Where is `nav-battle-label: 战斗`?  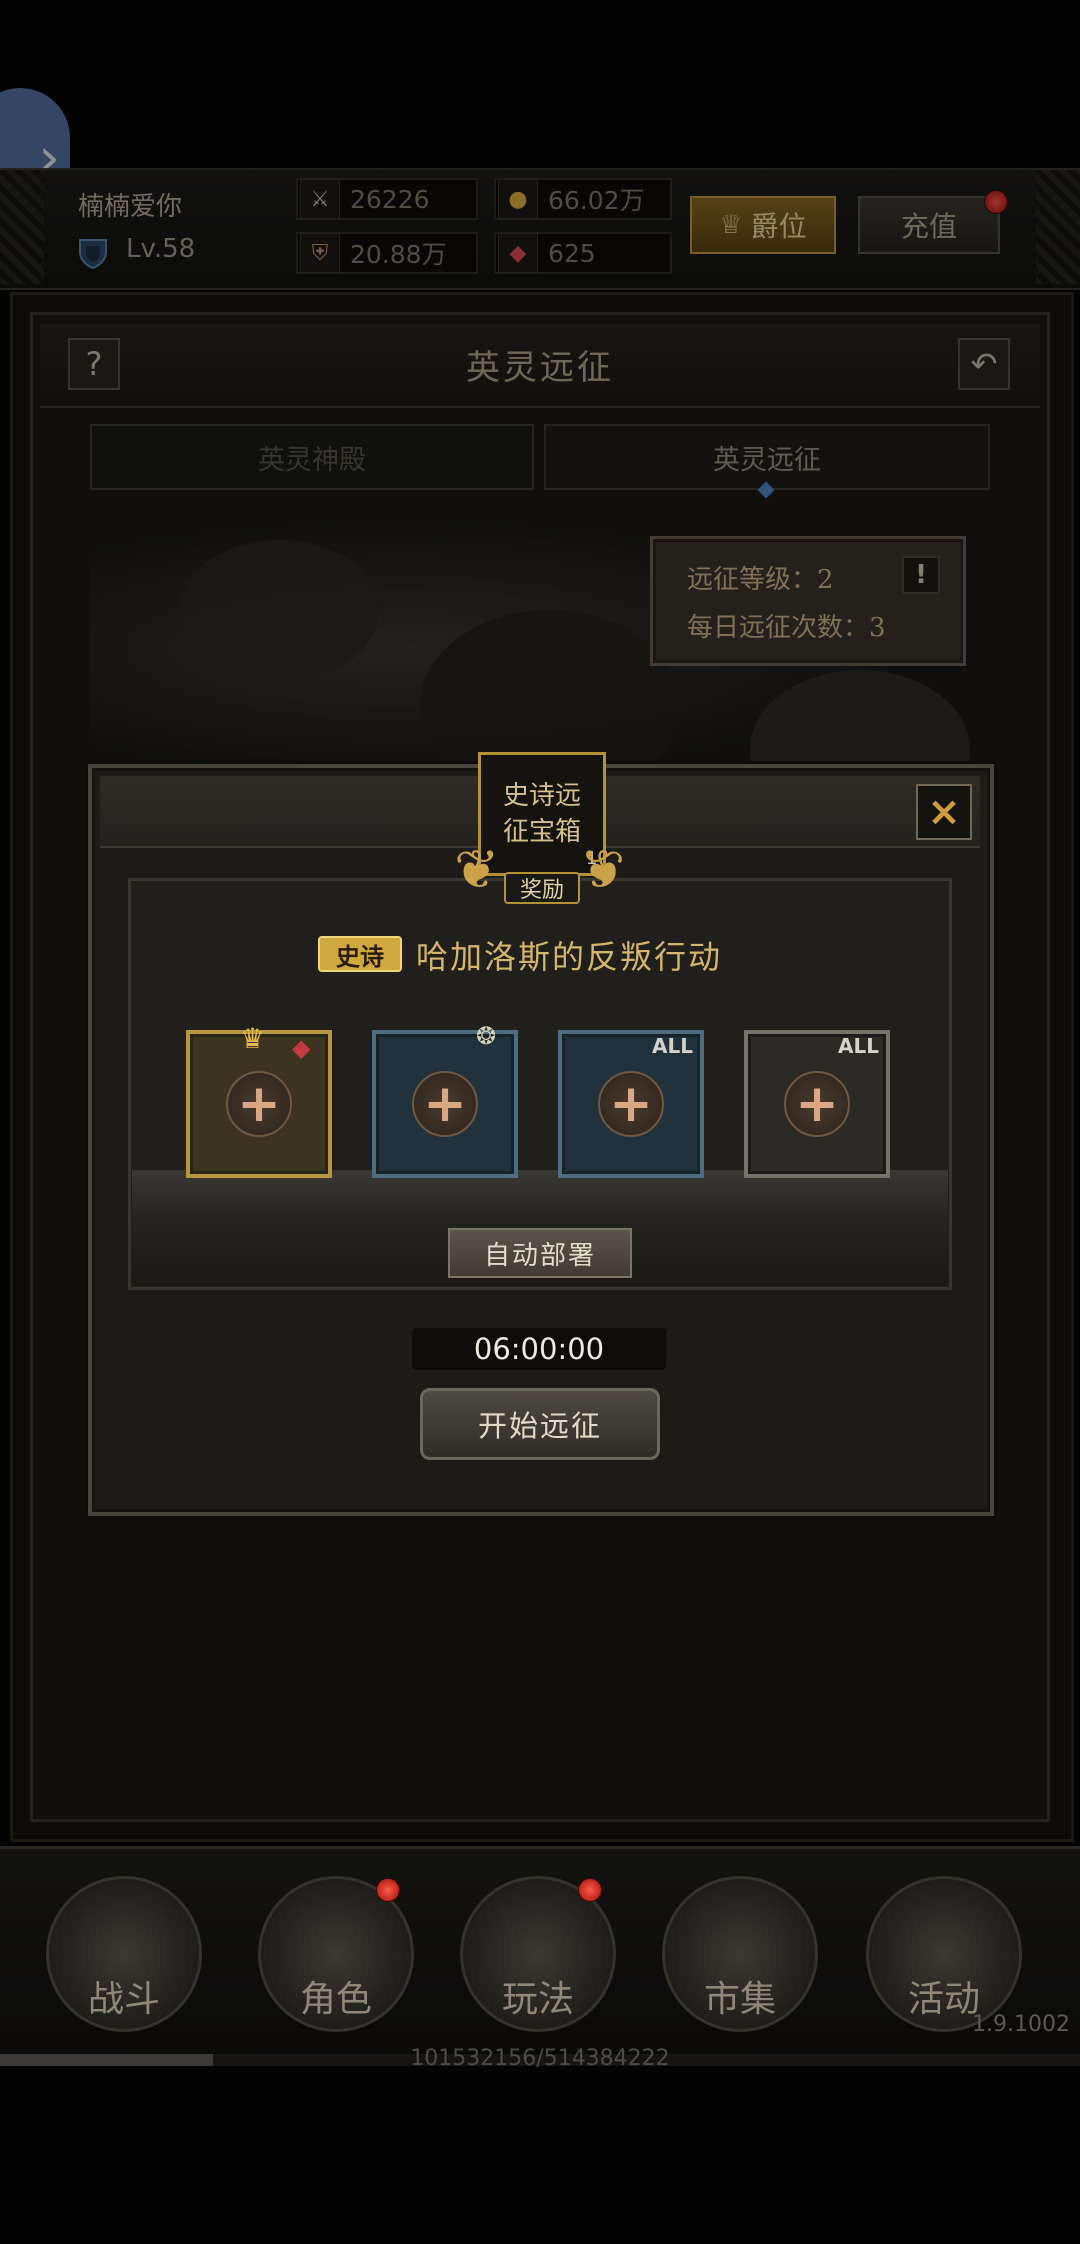
nav-battle-label: 战斗 is located at coordinates (123, 1999).